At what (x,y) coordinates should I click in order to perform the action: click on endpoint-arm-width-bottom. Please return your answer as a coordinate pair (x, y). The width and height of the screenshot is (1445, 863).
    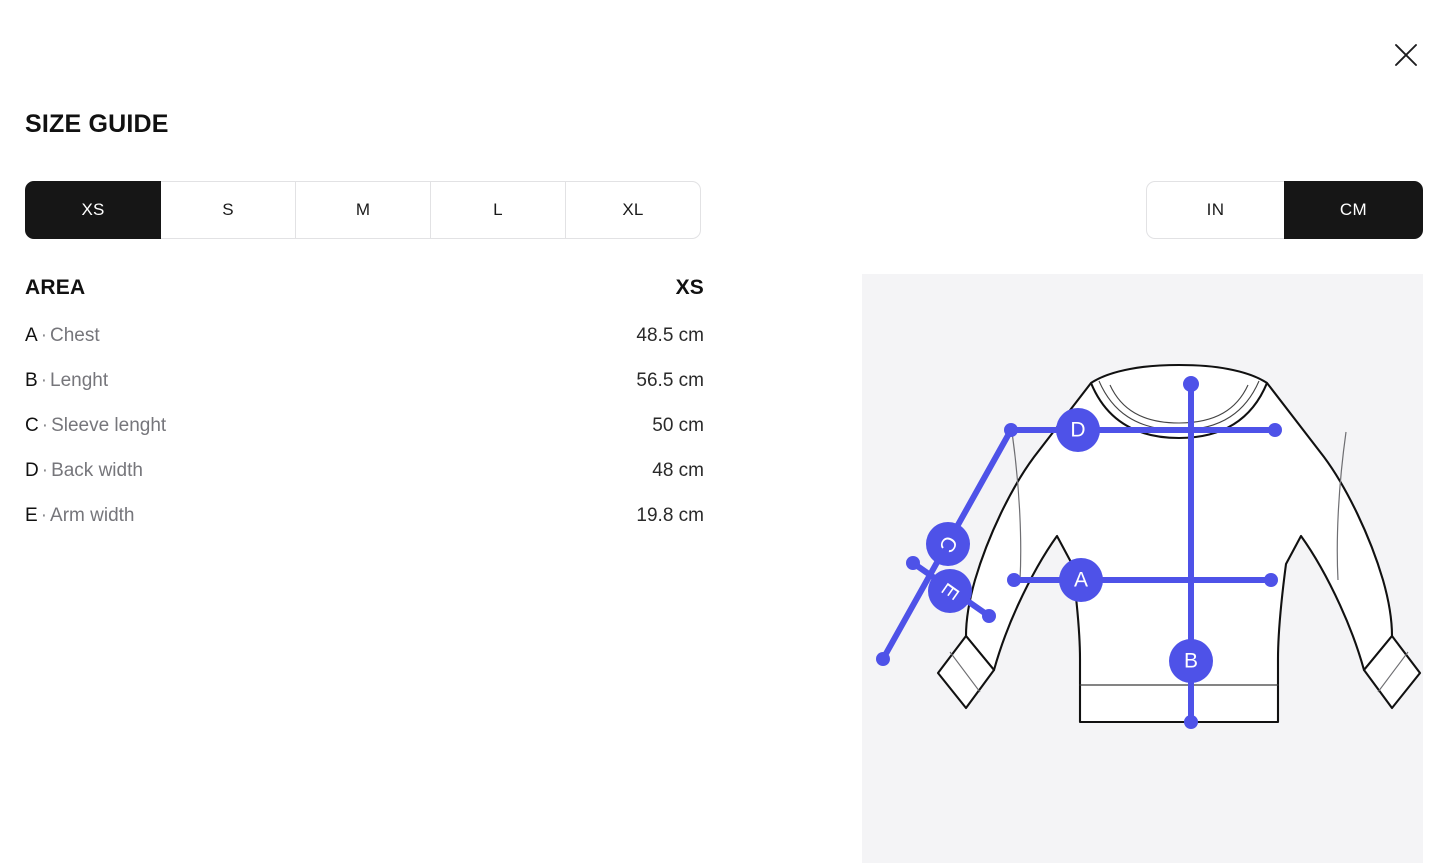
    Looking at the image, I should click on (989, 616).